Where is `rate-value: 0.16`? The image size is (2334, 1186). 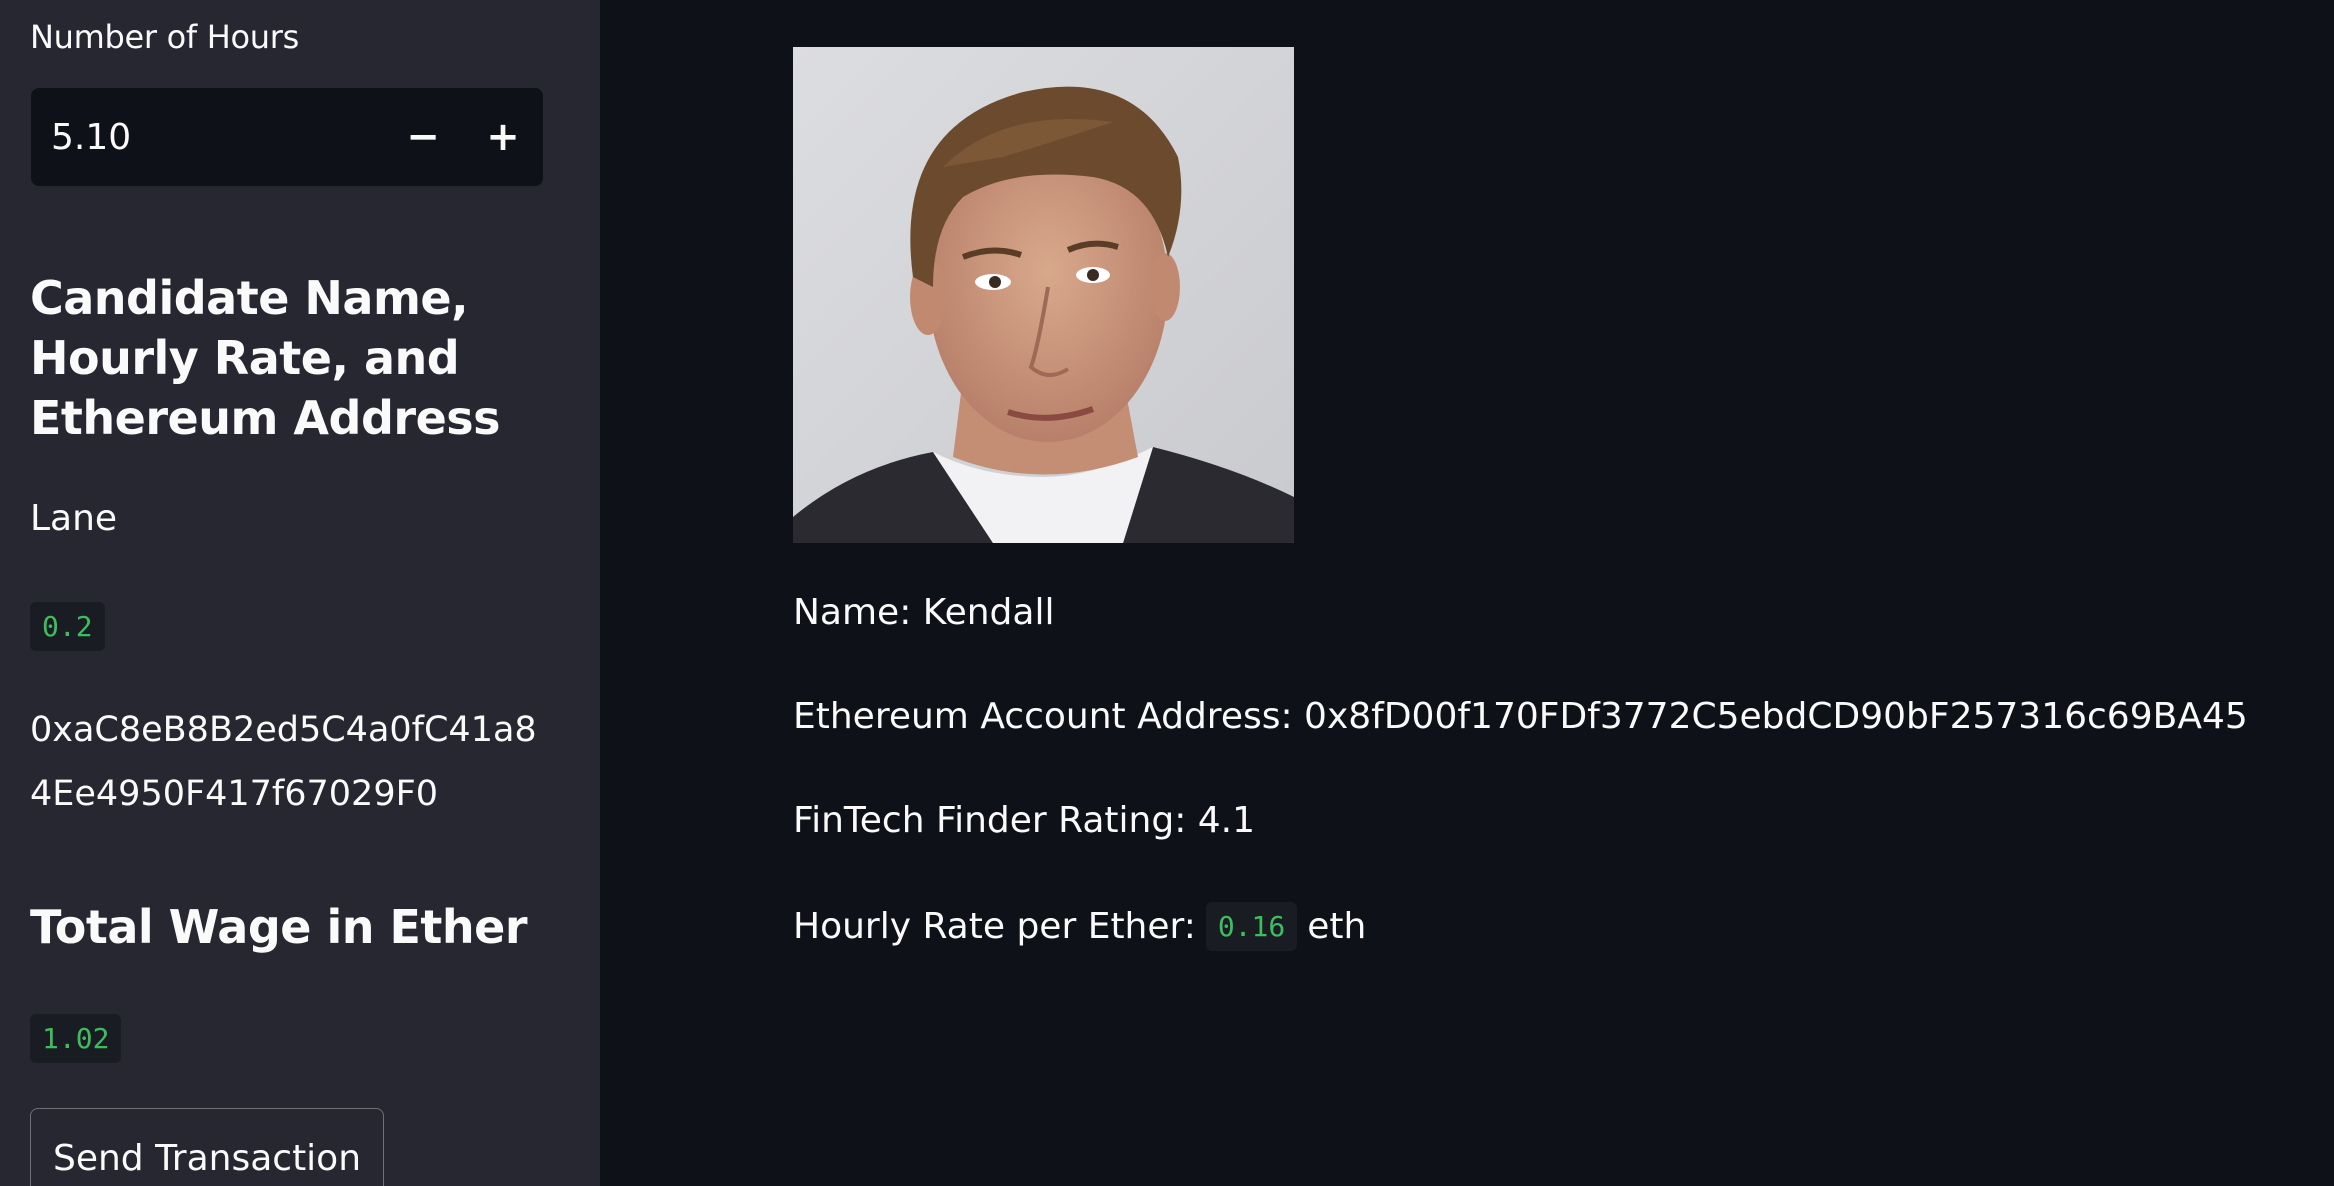
rate-value: 0.16 is located at coordinates (1251, 926).